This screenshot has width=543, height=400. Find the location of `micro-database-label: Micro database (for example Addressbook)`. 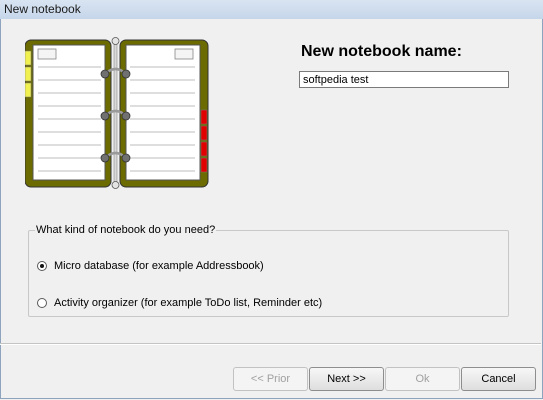

micro-database-label: Micro database (for example Addressbook) is located at coordinates (159, 266).